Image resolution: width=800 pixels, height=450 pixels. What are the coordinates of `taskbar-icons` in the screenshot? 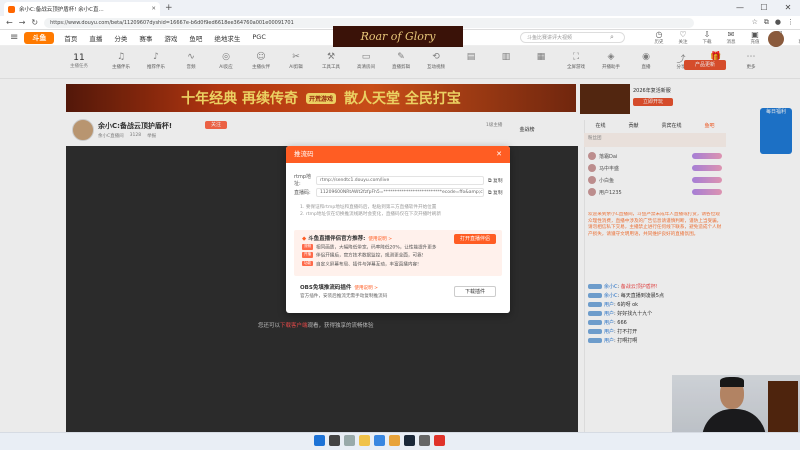 It's located at (379, 440).